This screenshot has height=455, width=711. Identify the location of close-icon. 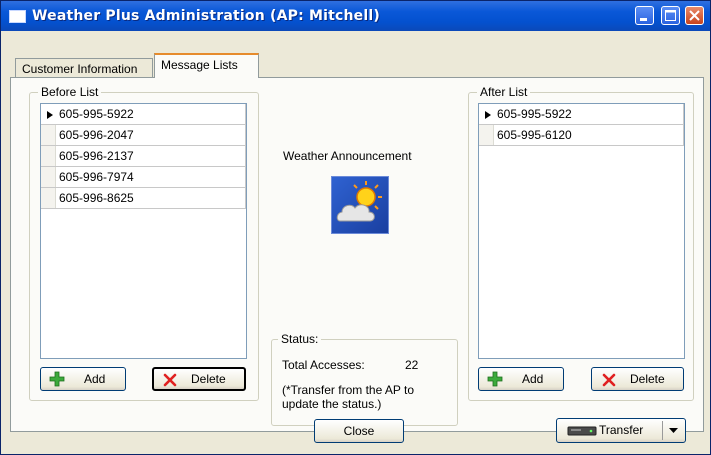
(694, 15).